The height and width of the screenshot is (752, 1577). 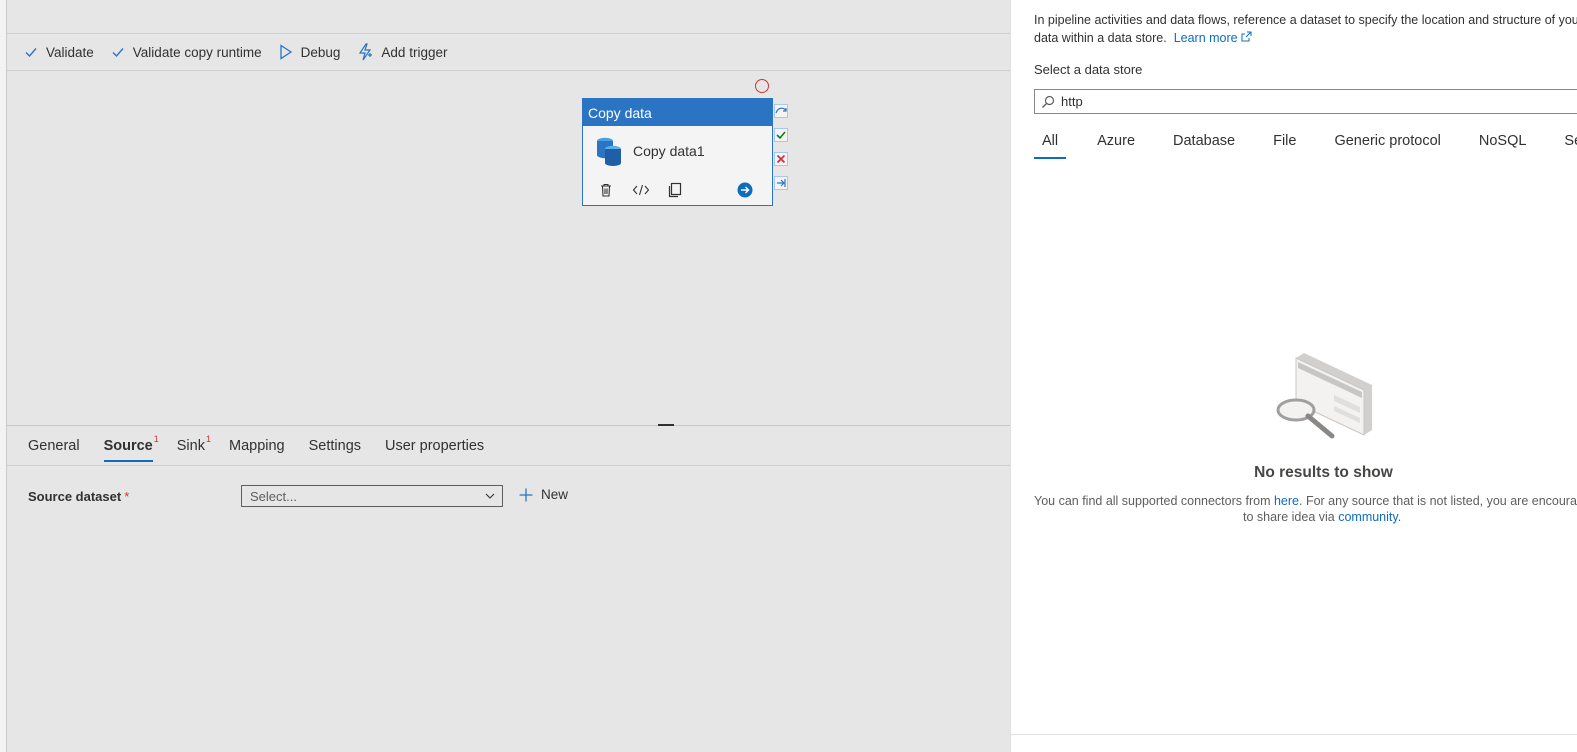 I want to click on tab-nosql: NoSQL, so click(x=1503, y=146).